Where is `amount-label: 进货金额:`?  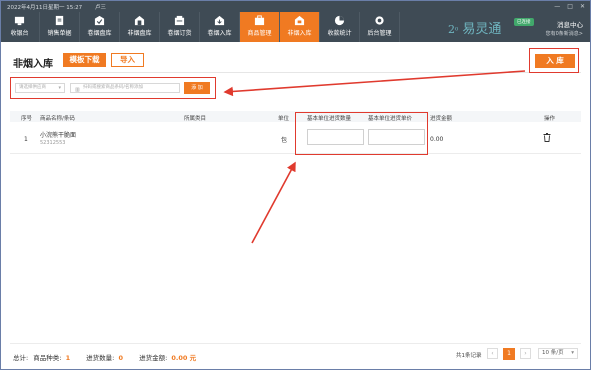 amount-label: 进货金额: is located at coordinates (153, 358).